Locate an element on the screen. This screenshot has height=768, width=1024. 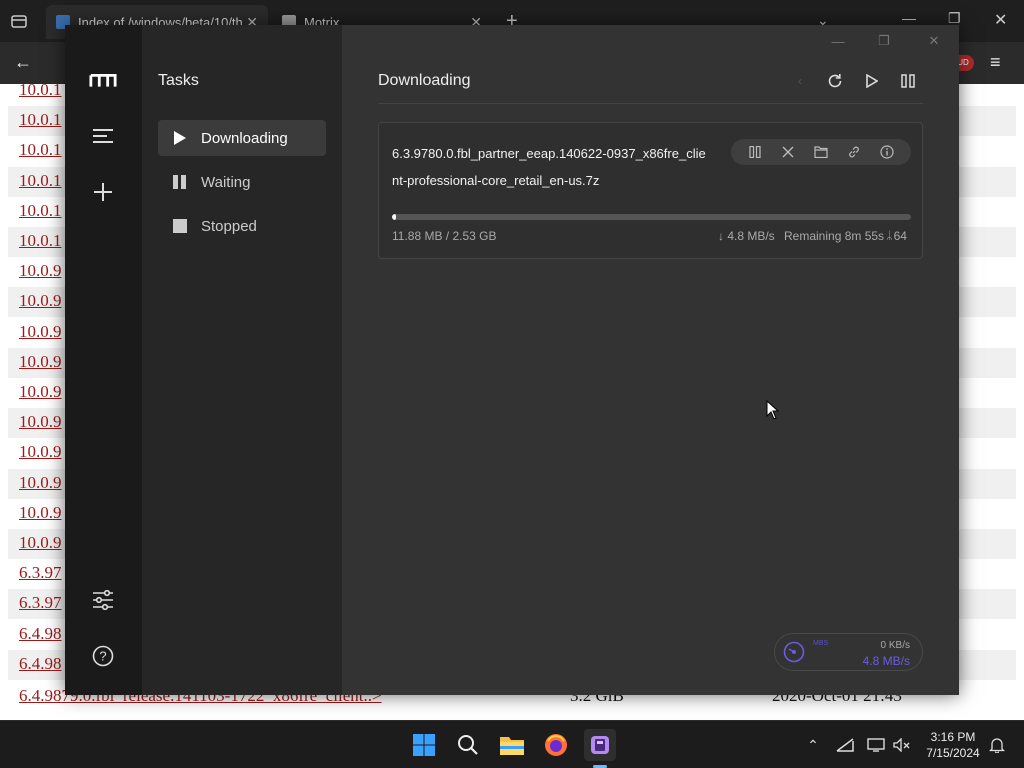
pause-task-icon is located at coordinates (755, 152).